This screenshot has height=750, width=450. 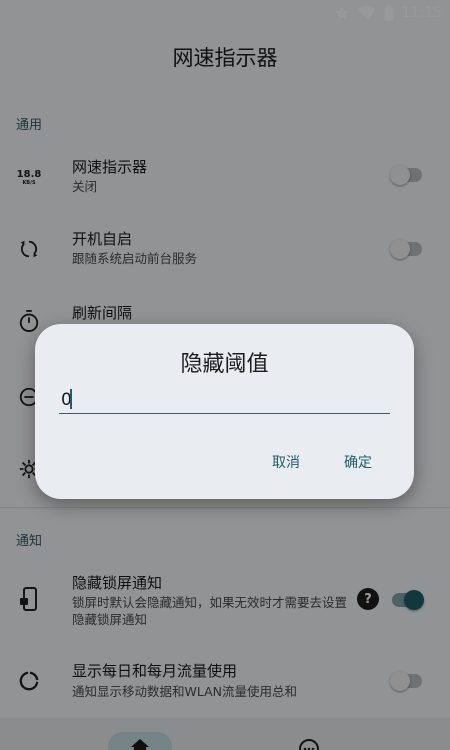 What do you see at coordinates (286, 462) in the screenshot?
I see `cancel-button: 取消` at bounding box center [286, 462].